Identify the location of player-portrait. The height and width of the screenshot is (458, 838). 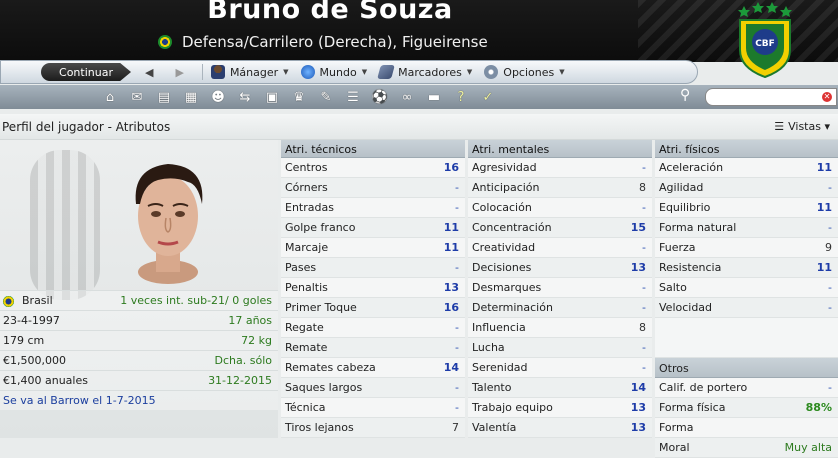
(169, 224).